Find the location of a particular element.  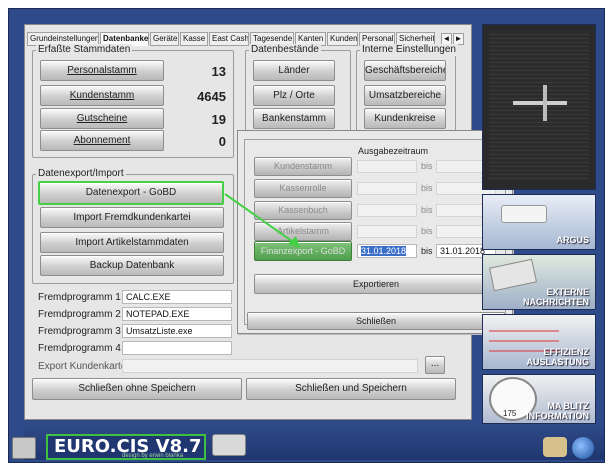

logo-tagline: design by erwin blanka is located at coordinates (153, 456).